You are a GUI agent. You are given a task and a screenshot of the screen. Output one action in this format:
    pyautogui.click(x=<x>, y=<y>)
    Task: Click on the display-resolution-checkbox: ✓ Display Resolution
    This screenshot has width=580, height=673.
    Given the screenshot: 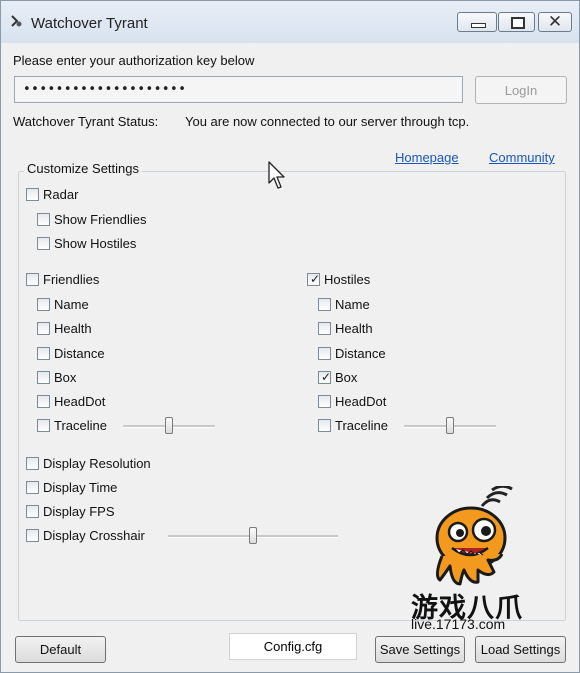 What is the action you would take?
    pyautogui.click(x=88, y=463)
    